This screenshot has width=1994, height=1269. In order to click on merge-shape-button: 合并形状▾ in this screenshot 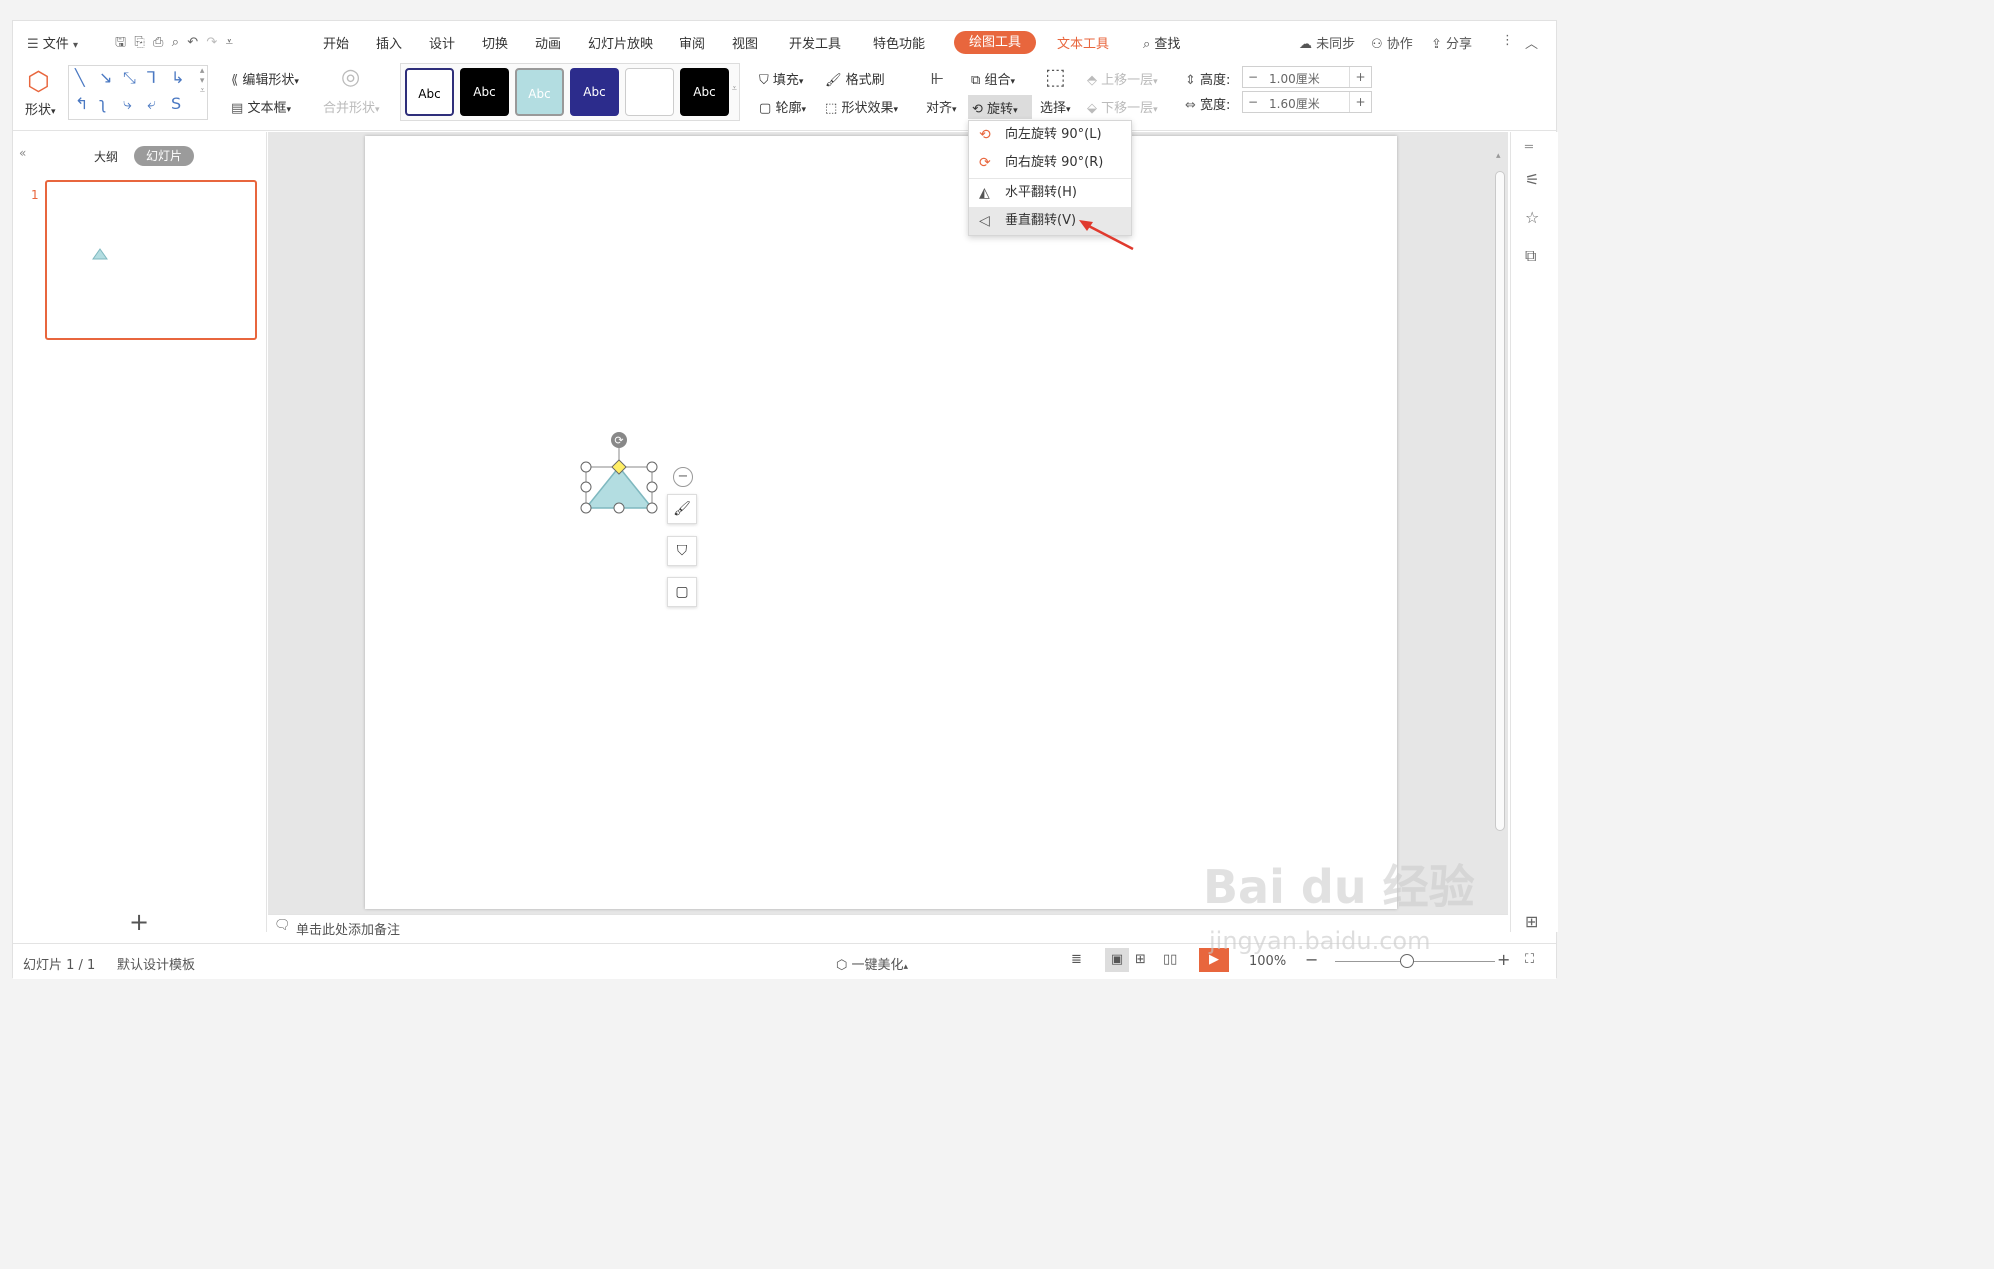, I will do `click(351, 106)`.